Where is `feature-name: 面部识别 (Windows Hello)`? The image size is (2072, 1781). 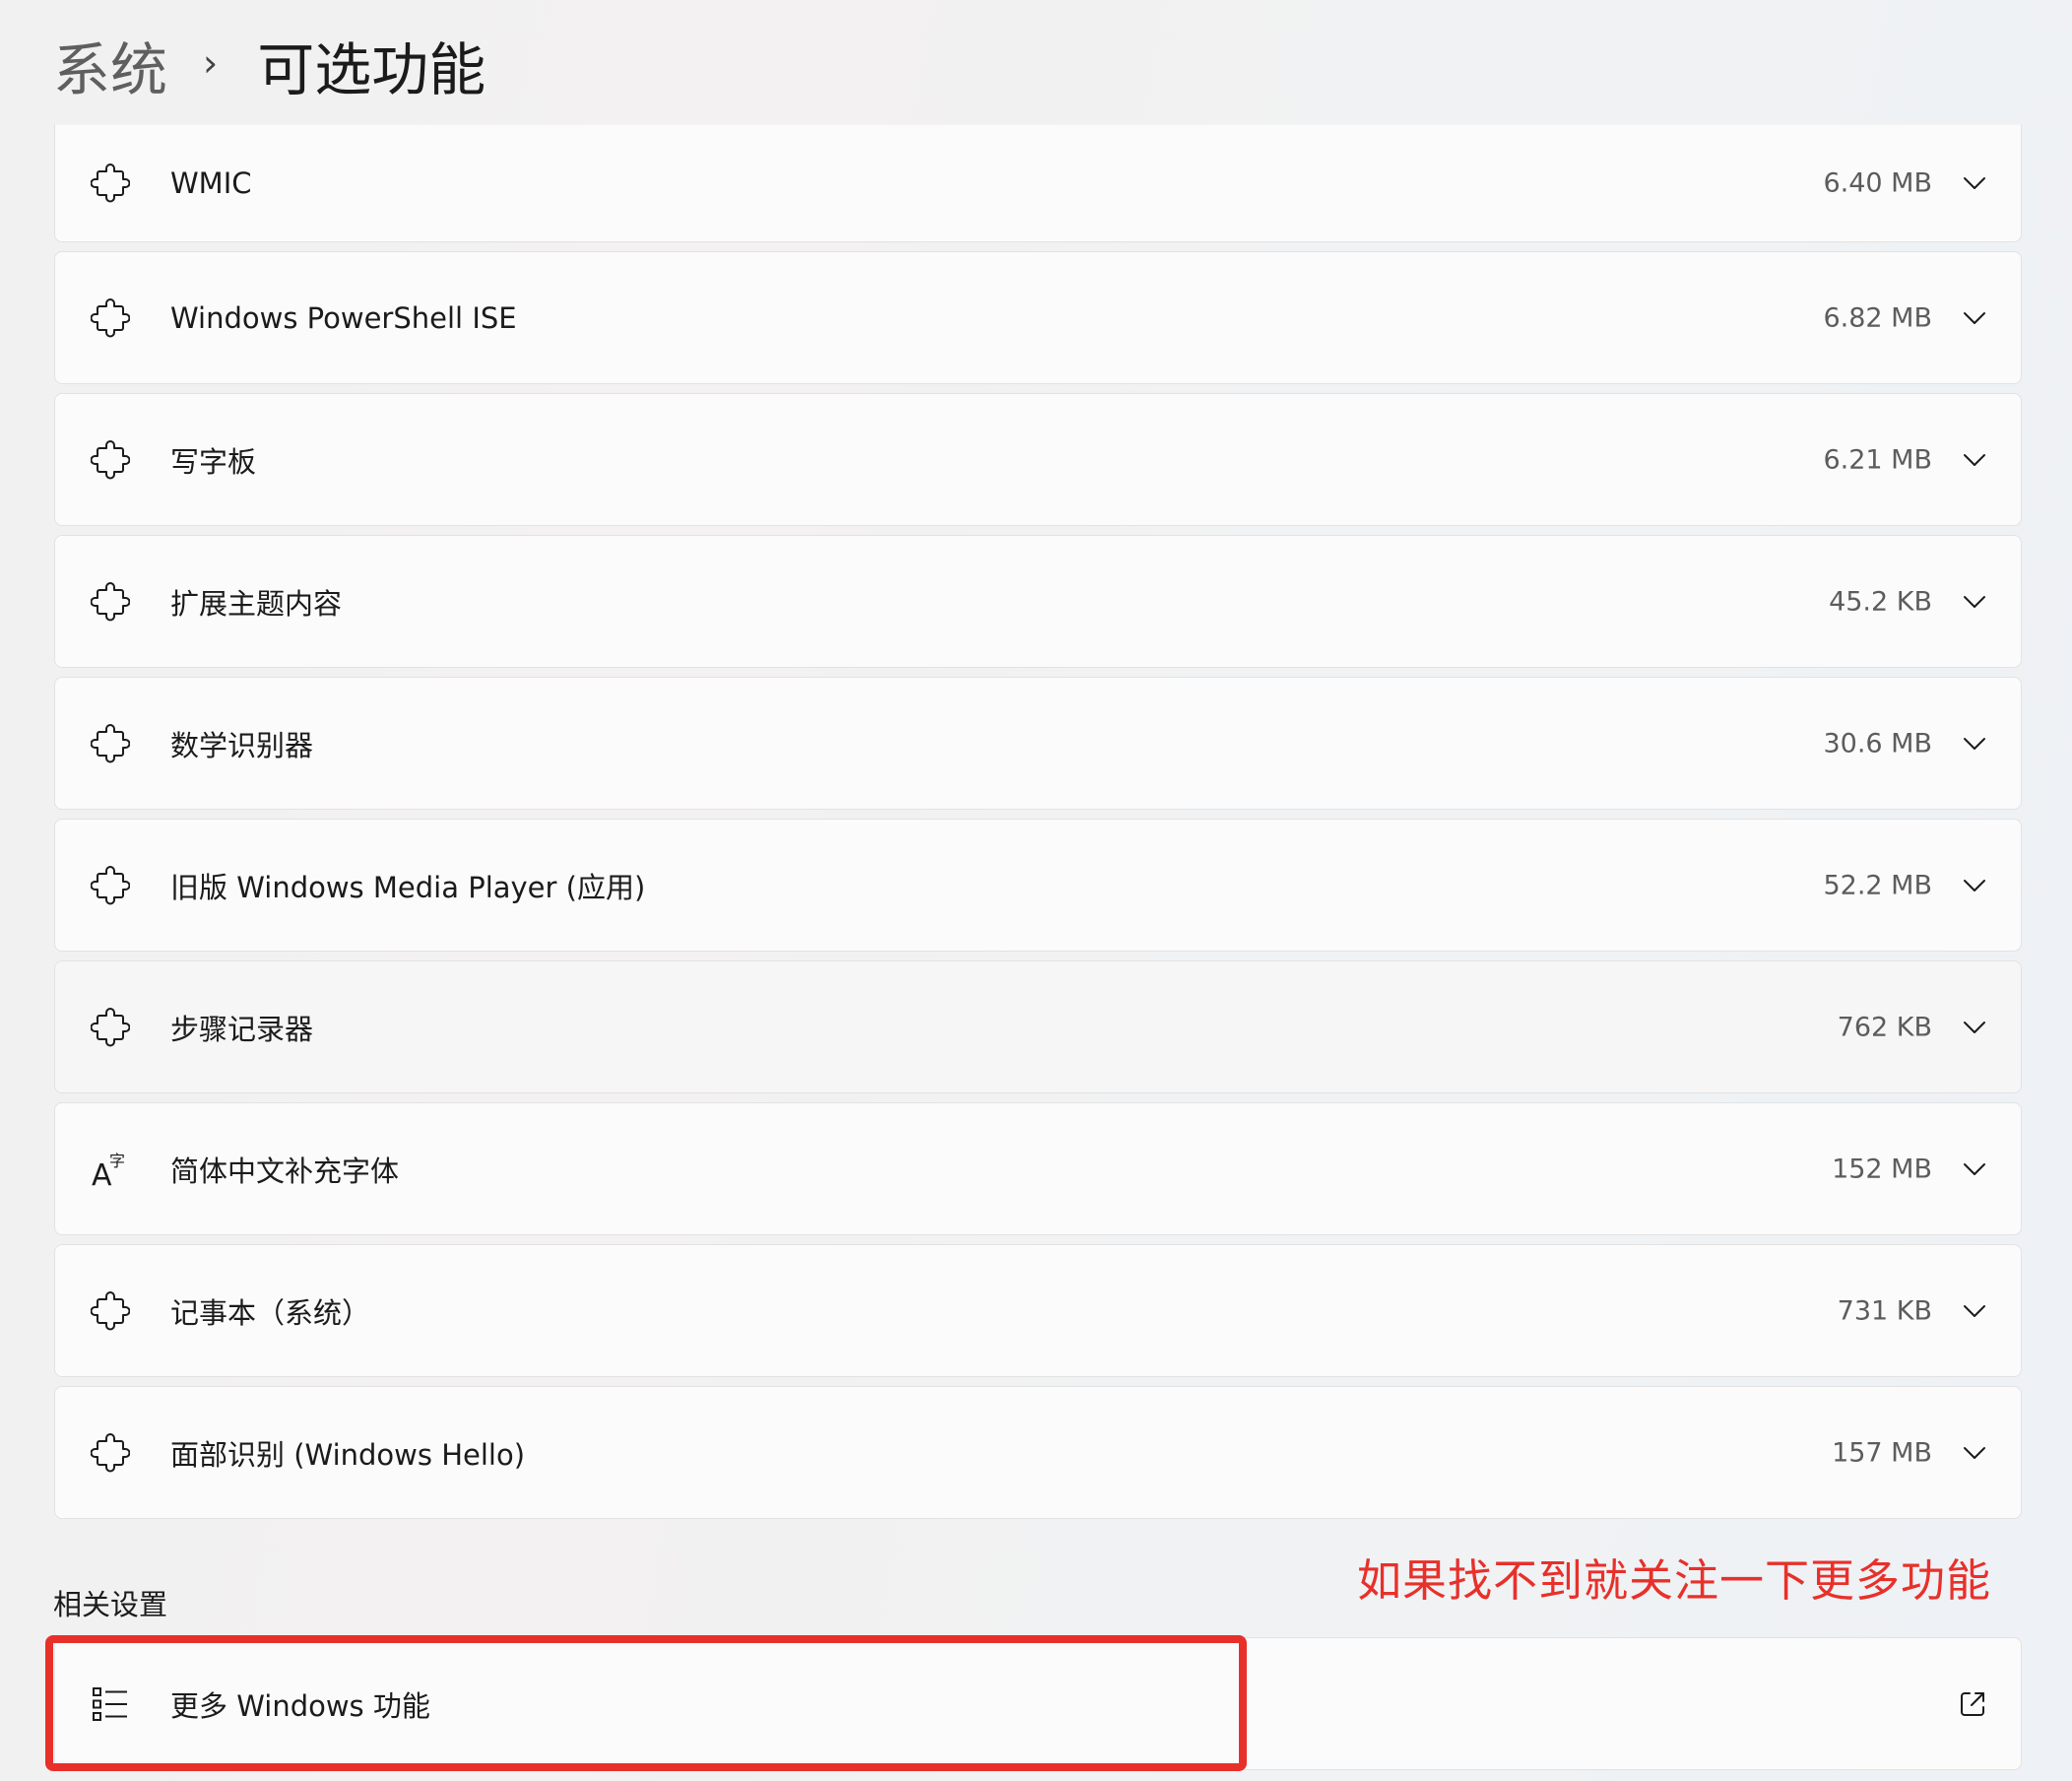 feature-name: 面部识别 (Windows Hello) is located at coordinates (348, 1454).